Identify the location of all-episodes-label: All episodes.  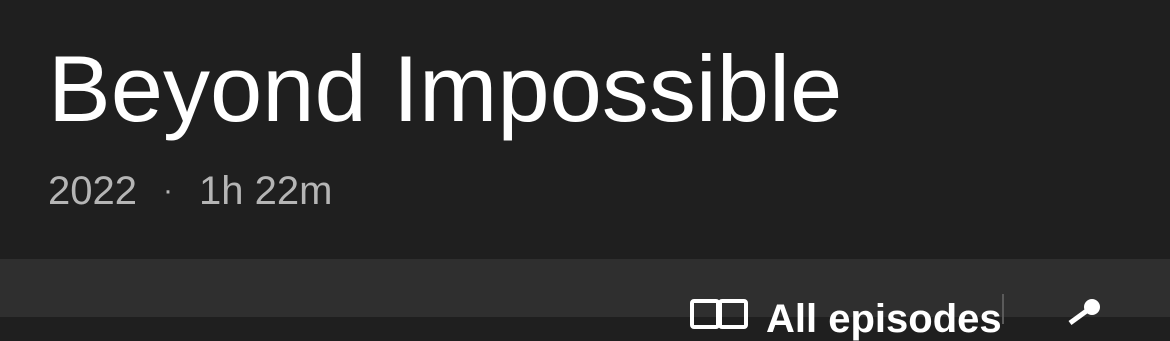
(884, 319).